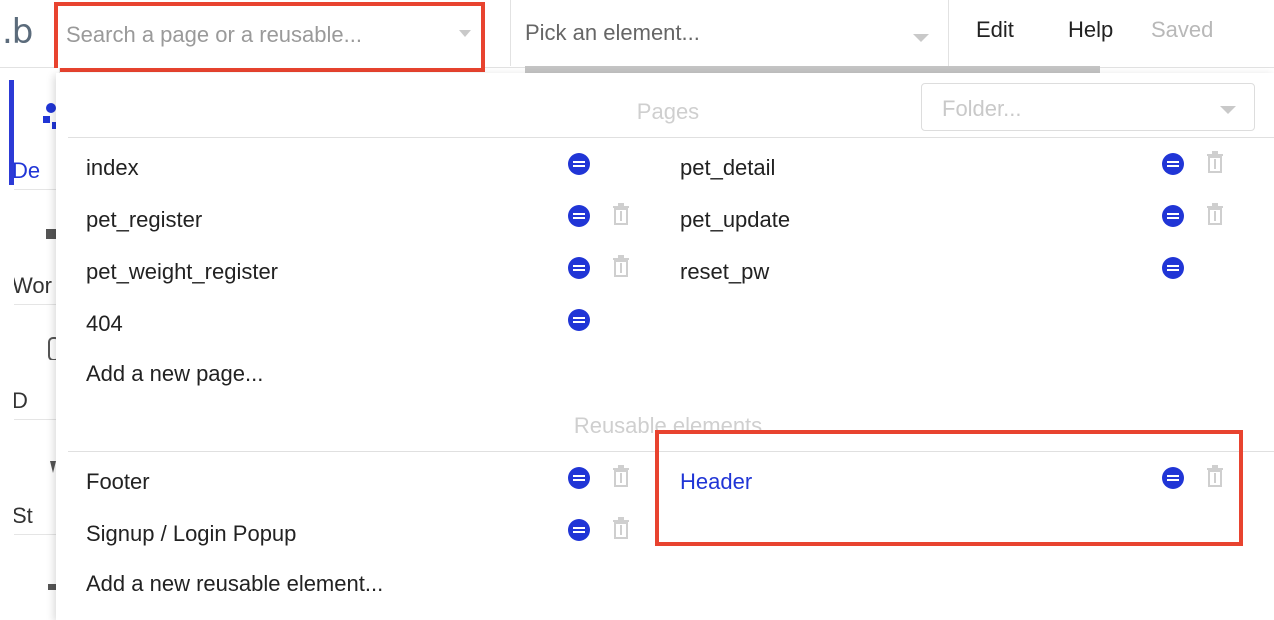 Image resolution: width=1274 pixels, height=620 pixels. I want to click on sidebar-item-styles: St, so click(37, 480).